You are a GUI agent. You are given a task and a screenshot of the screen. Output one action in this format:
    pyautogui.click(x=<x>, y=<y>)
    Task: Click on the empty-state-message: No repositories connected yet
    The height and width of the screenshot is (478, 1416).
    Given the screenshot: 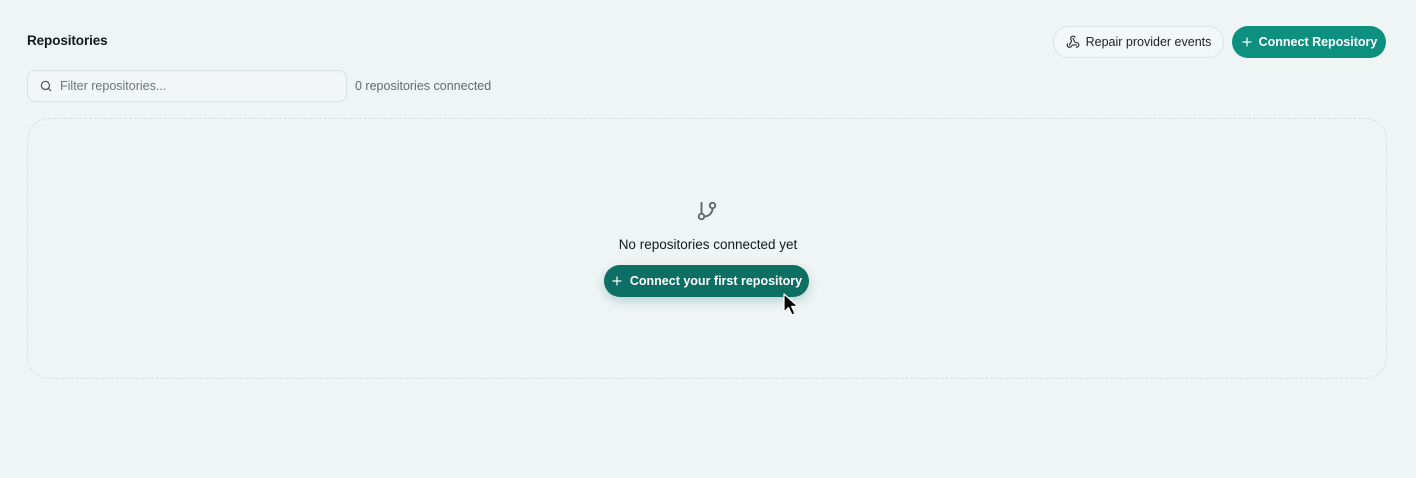 What is the action you would take?
    pyautogui.click(x=708, y=244)
    